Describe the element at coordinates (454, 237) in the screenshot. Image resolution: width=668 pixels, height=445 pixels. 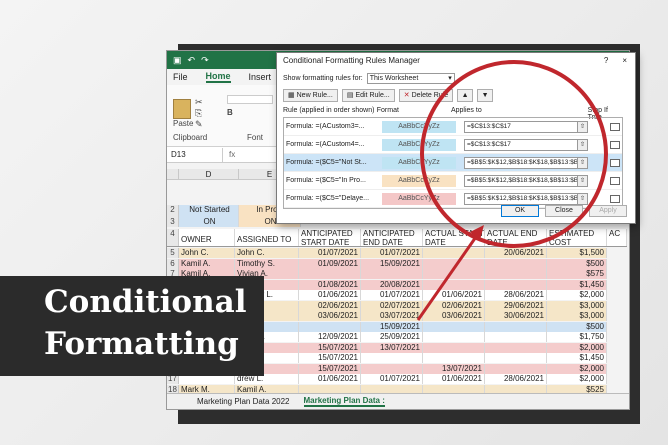
I see `header-actual-start: ACTUAL START DATE` at that location.